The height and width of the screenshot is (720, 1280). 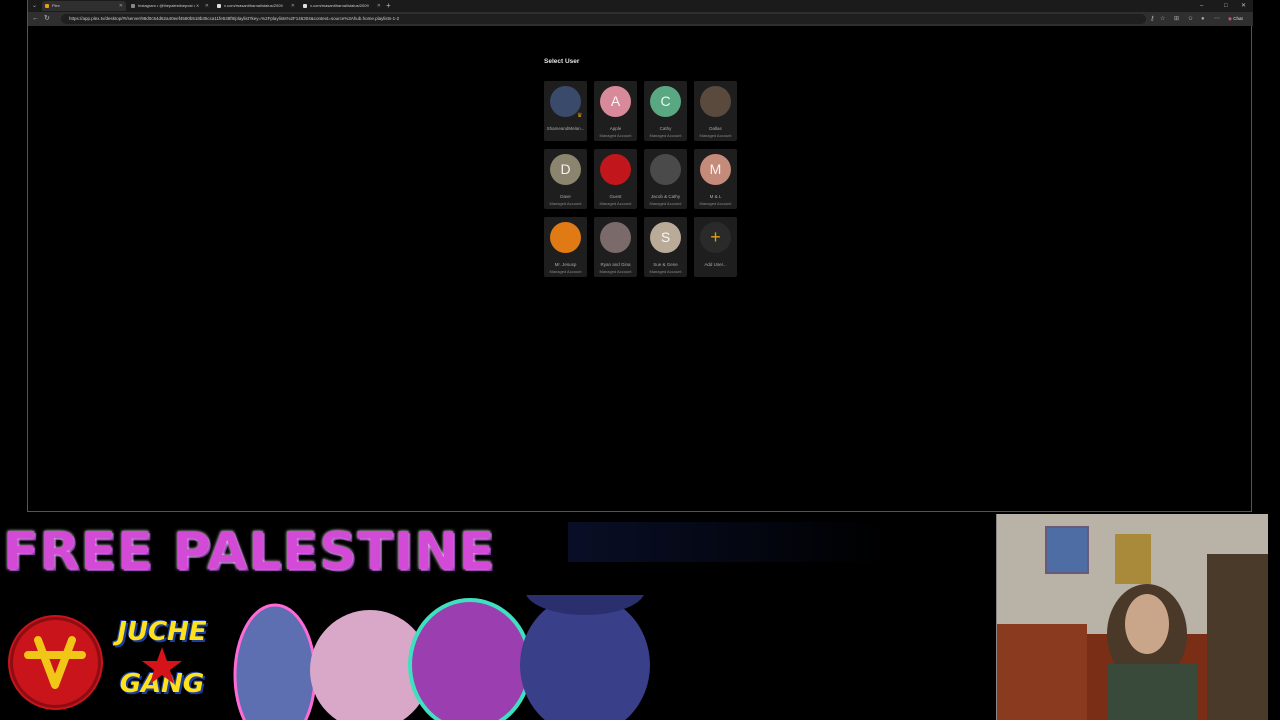 What do you see at coordinates (1230, 18) in the screenshot?
I see `copilot-icon: ◉` at bounding box center [1230, 18].